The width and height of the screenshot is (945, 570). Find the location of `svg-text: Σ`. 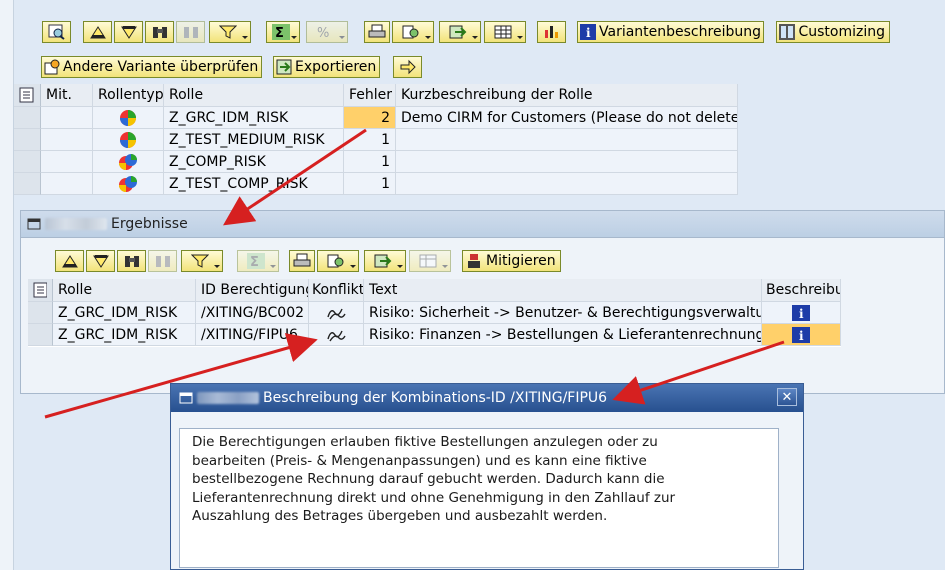

svg-text: Σ is located at coordinates (279, 33).